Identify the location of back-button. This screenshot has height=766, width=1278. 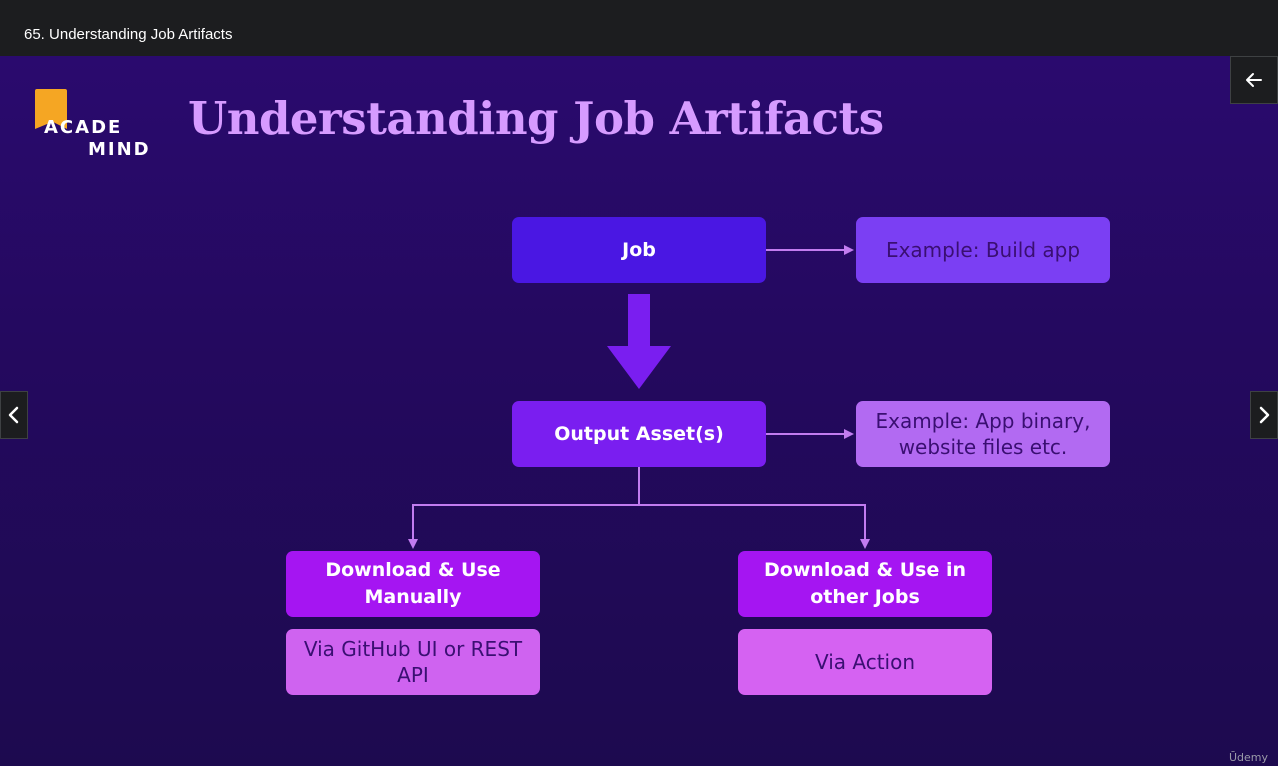
(1254, 80).